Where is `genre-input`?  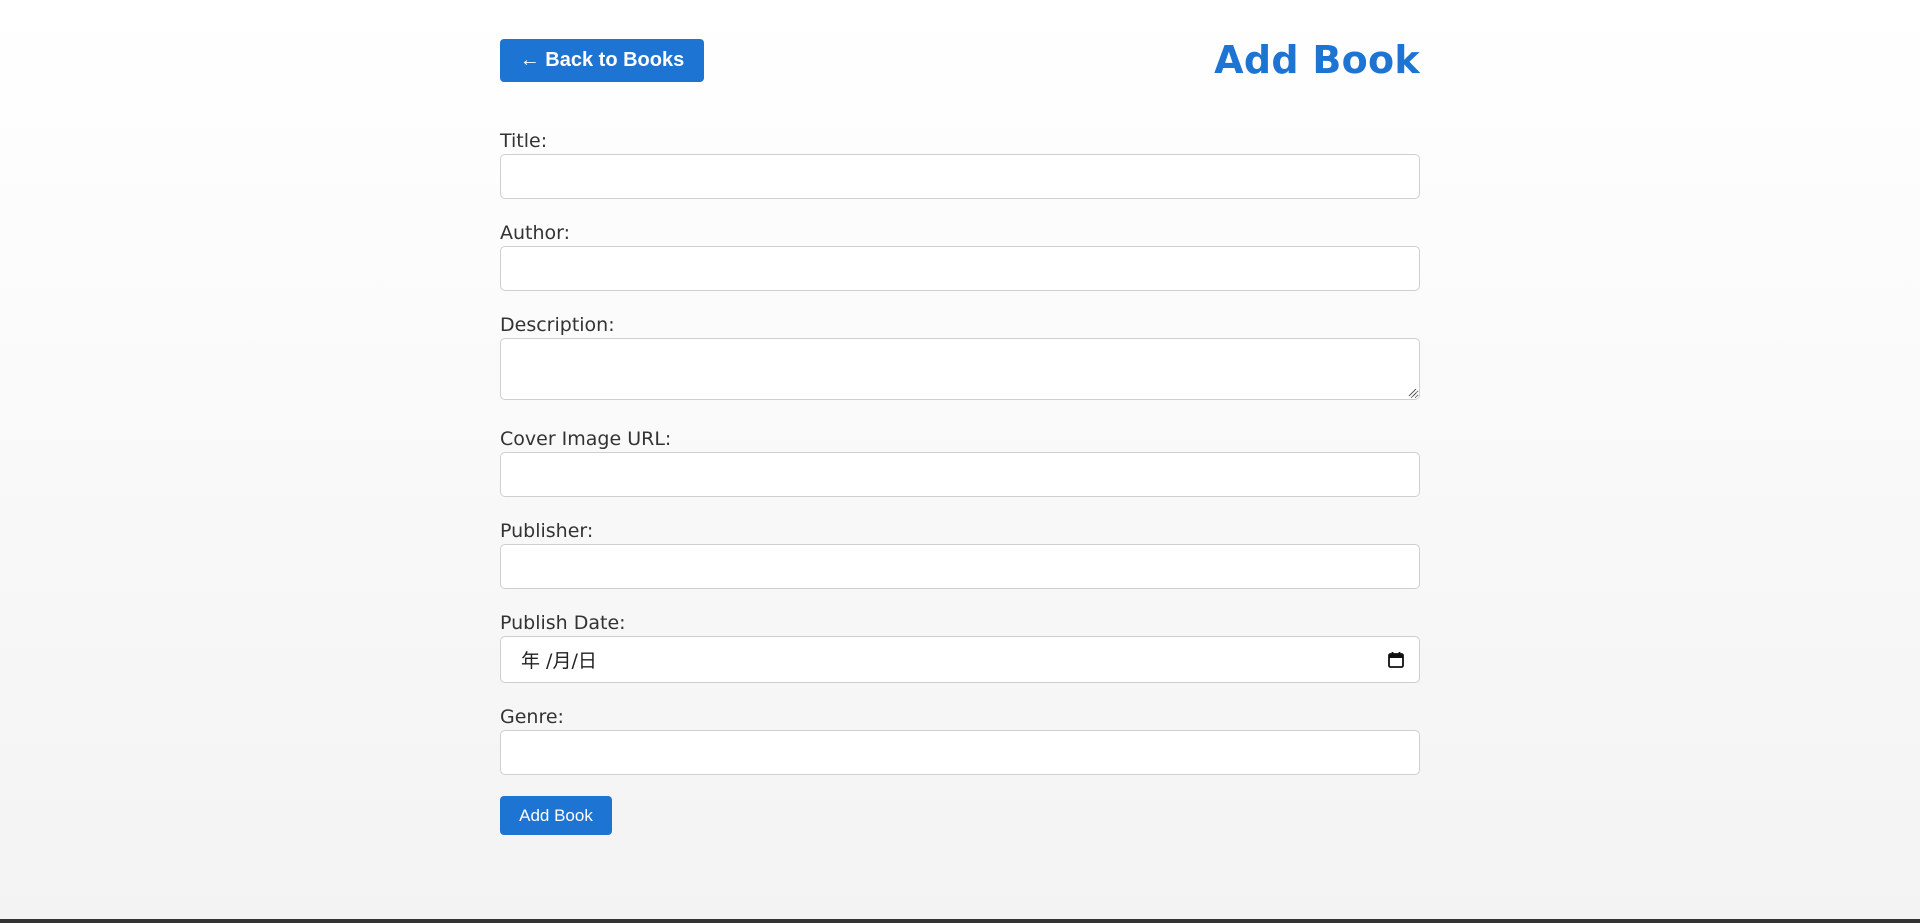 genre-input is located at coordinates (960, 752).